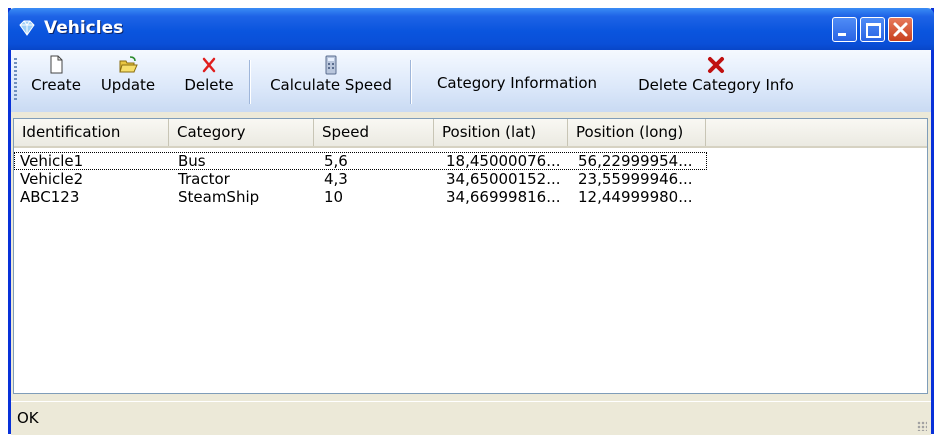  What do you see at coordinates (28, 418) in the screenshot?
I see `status-text: OK` at bounding box center [28, 418].